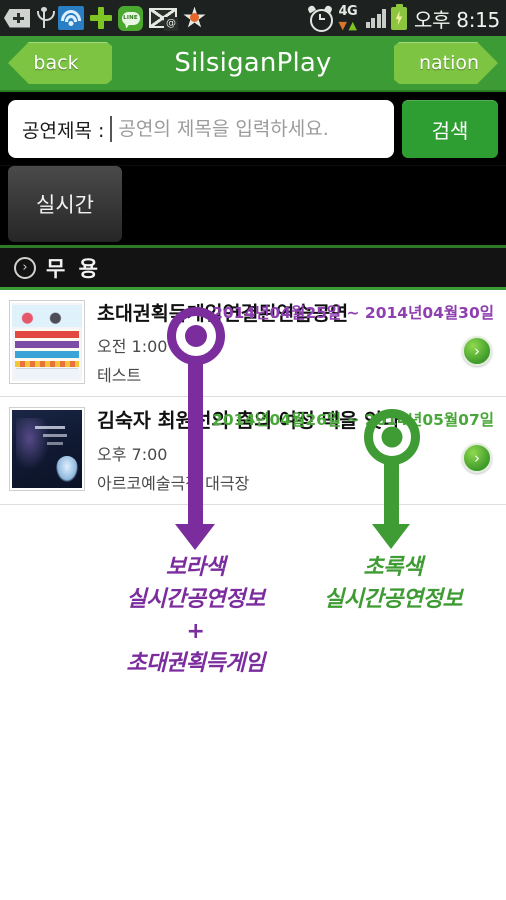 The height and width of the screenshot is (900, 506). Describe the element at coordinates (45, 18) in the screenshot. I see `usb-icon` at that location.